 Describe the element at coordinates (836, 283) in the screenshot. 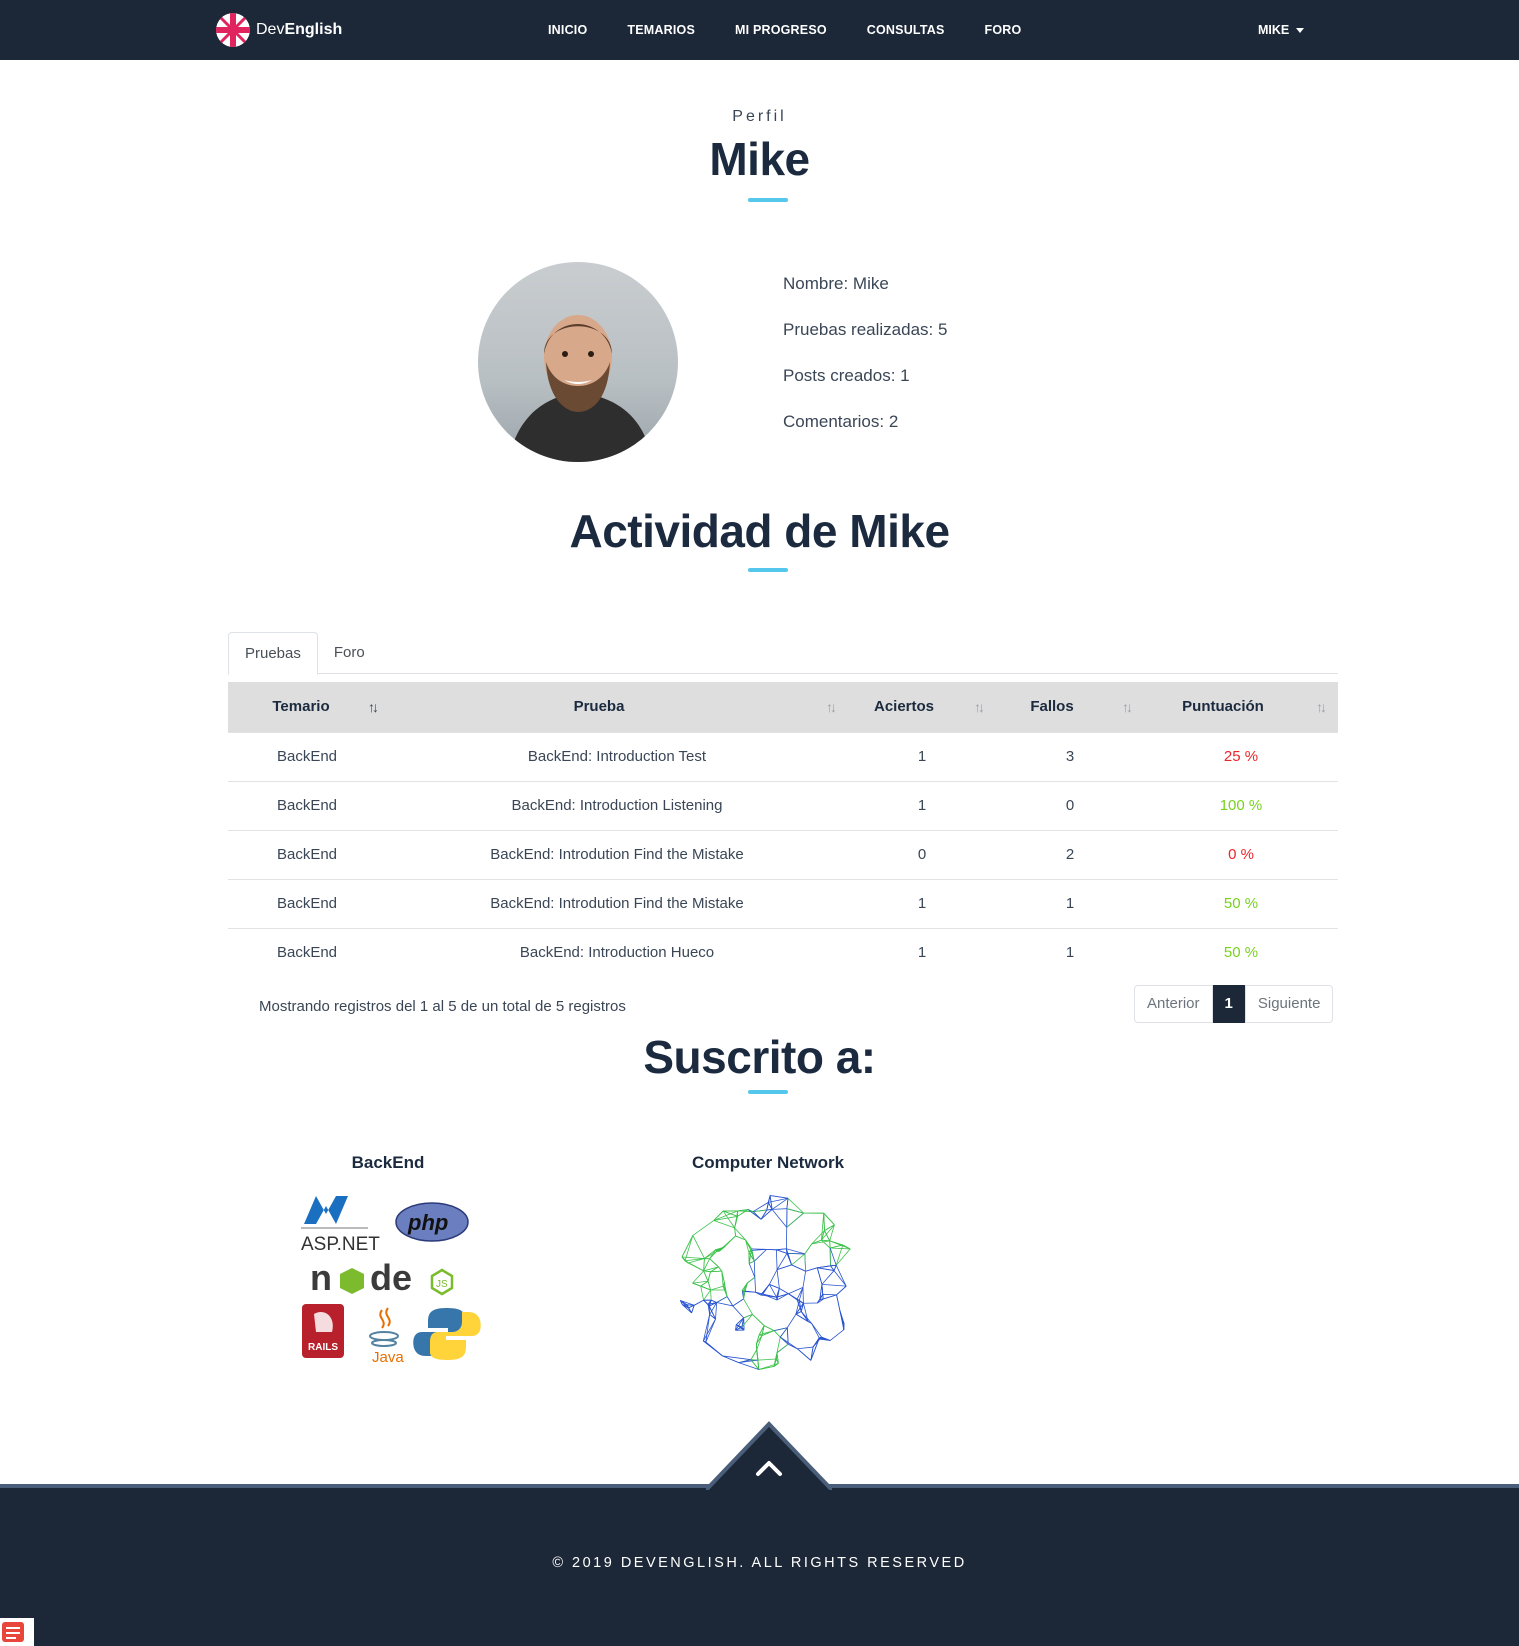

I see `profile-nombre: Nombre: Mike` at that location.